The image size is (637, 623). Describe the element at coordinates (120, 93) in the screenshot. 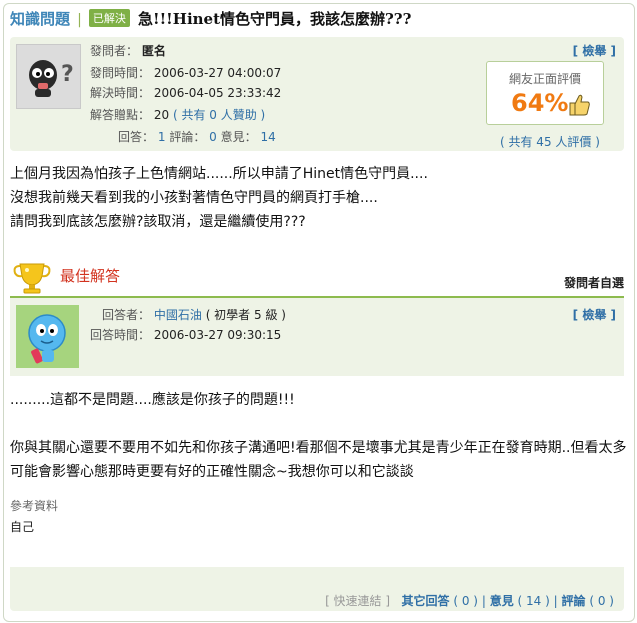

I see `solve-time-label: 解決時間：` at that location.